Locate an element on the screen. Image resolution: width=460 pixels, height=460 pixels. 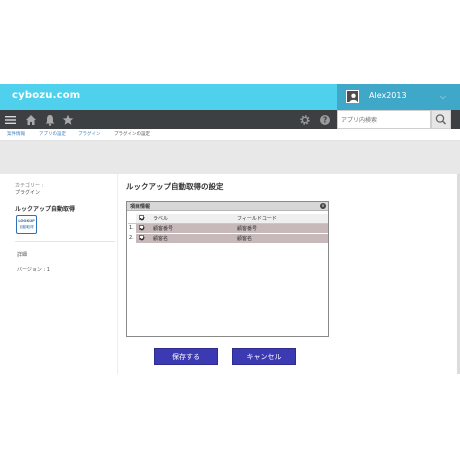
row-label: 顧客名 is located at coordinates (192, 238).